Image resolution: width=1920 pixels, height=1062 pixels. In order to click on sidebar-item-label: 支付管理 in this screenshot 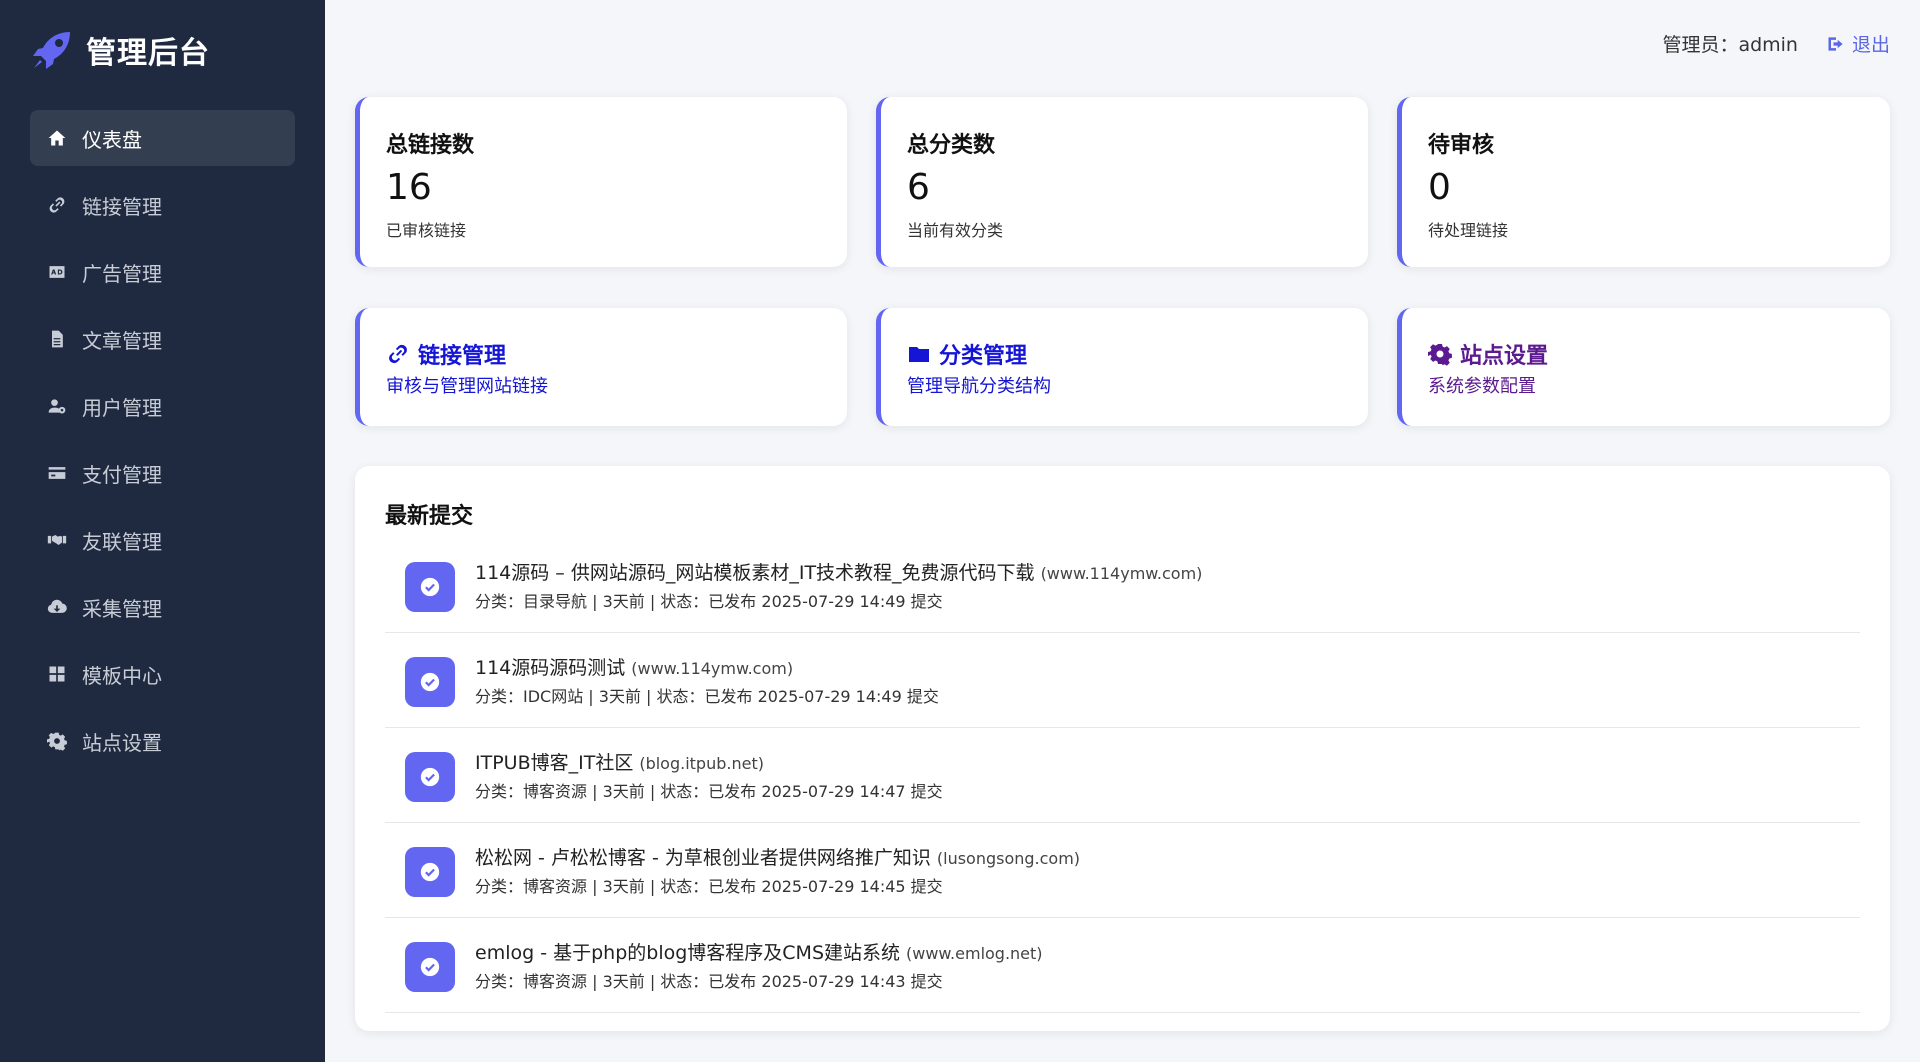, I will do `click(122, 474)`.